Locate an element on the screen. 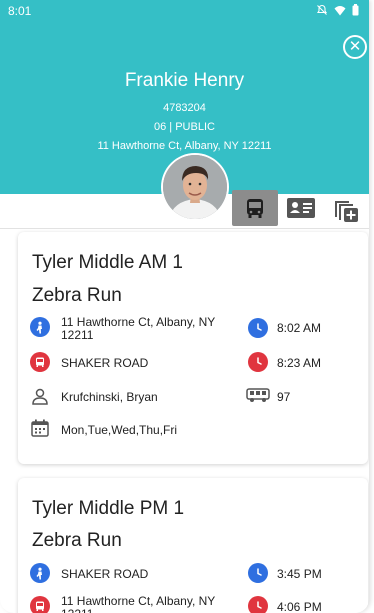 This screenshot has height=613, width=374. status-bar: 8:01 is located at coordinates (184, 12).